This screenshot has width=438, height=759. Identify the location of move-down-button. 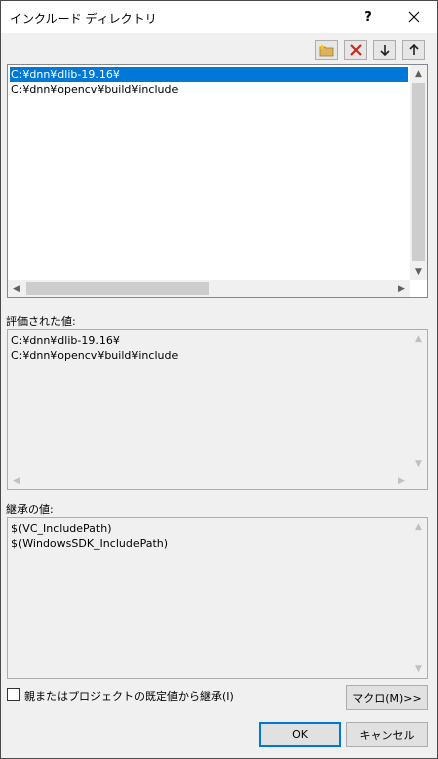
(384, 50).